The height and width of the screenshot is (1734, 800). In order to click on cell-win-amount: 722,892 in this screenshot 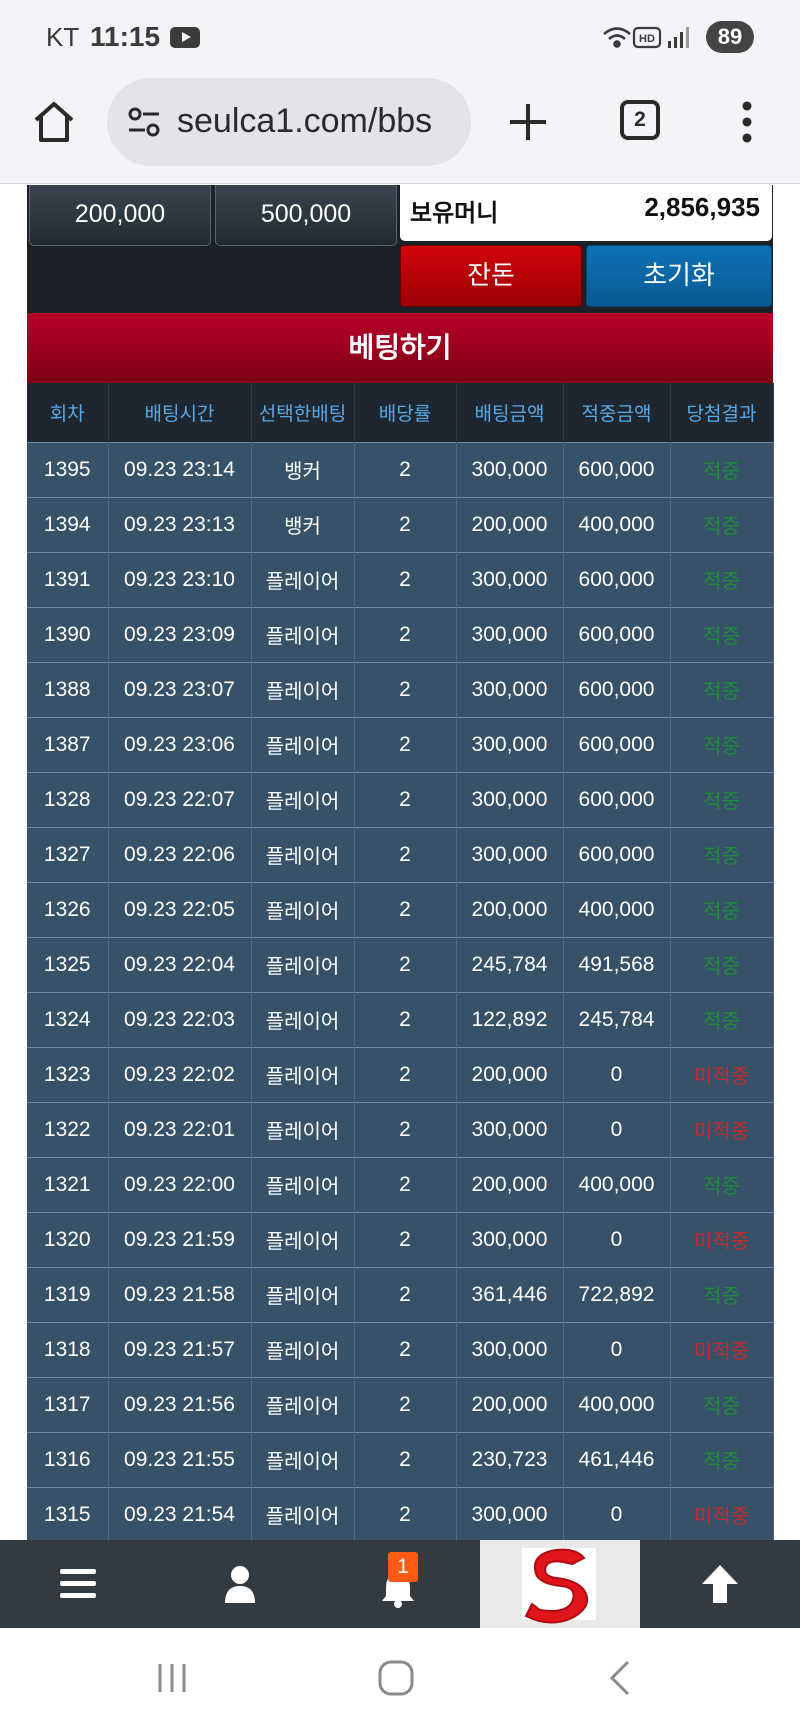, I will do `click(617, 1294)`.